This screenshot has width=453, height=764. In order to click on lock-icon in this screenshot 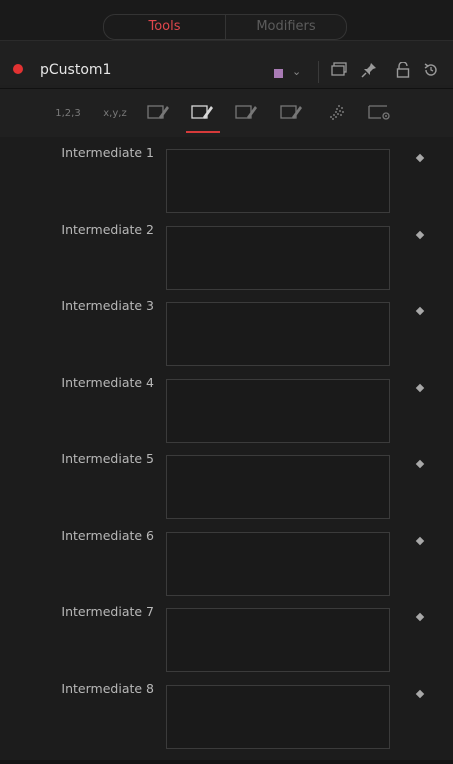, I will do `click(403, 70)`.